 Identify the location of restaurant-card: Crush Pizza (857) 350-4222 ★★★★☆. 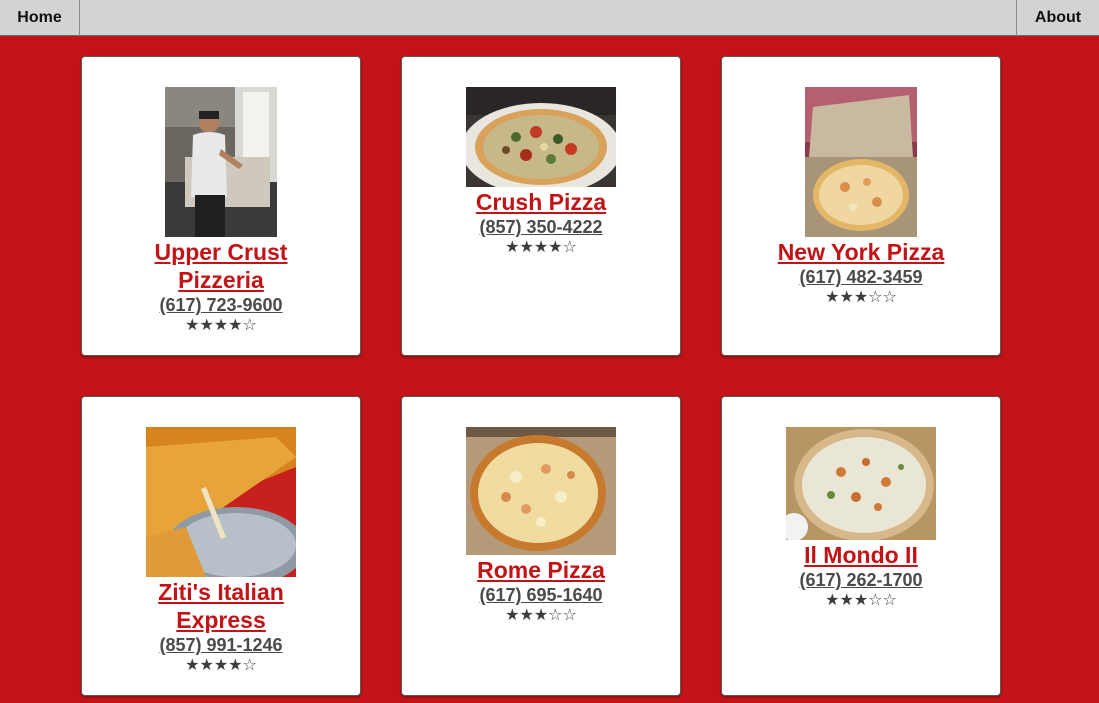
(541, 206).